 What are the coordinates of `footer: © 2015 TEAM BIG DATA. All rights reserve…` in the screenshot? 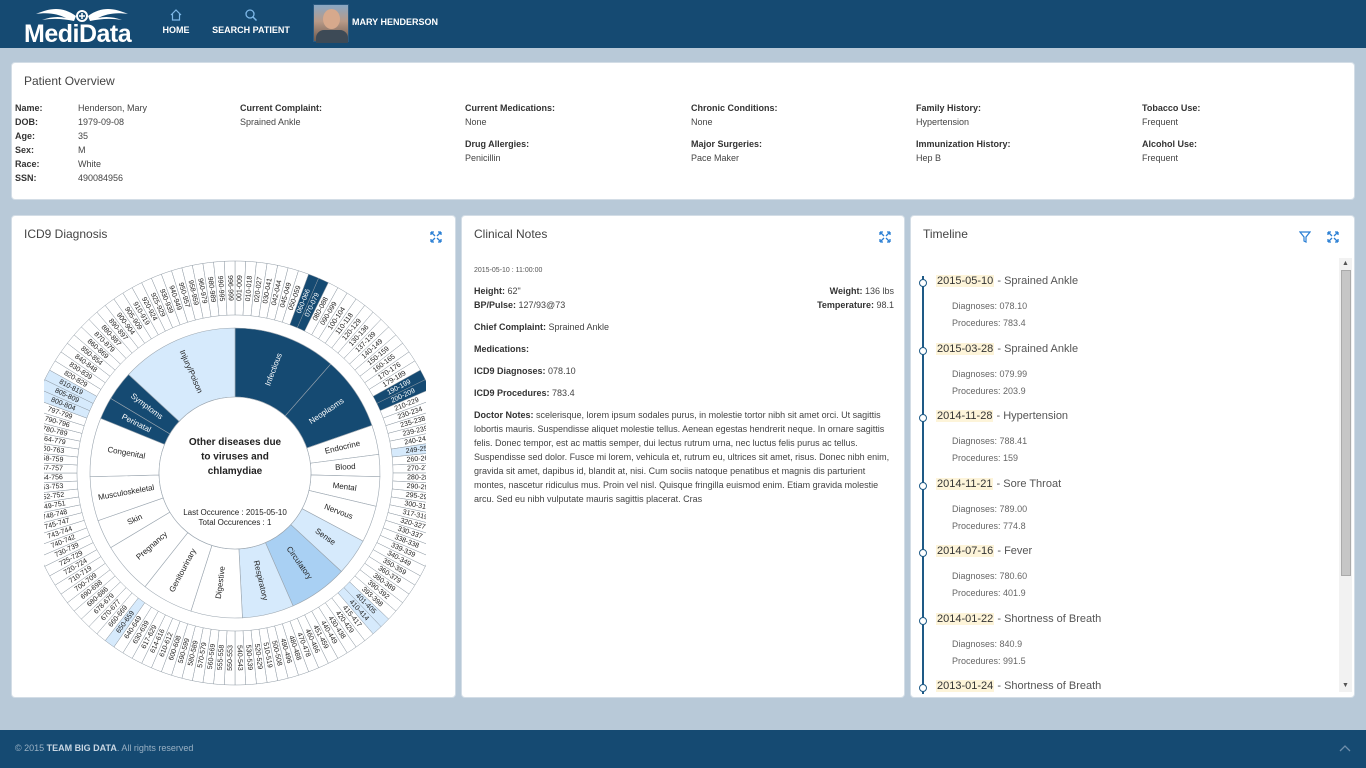 It's located at (683, 749).